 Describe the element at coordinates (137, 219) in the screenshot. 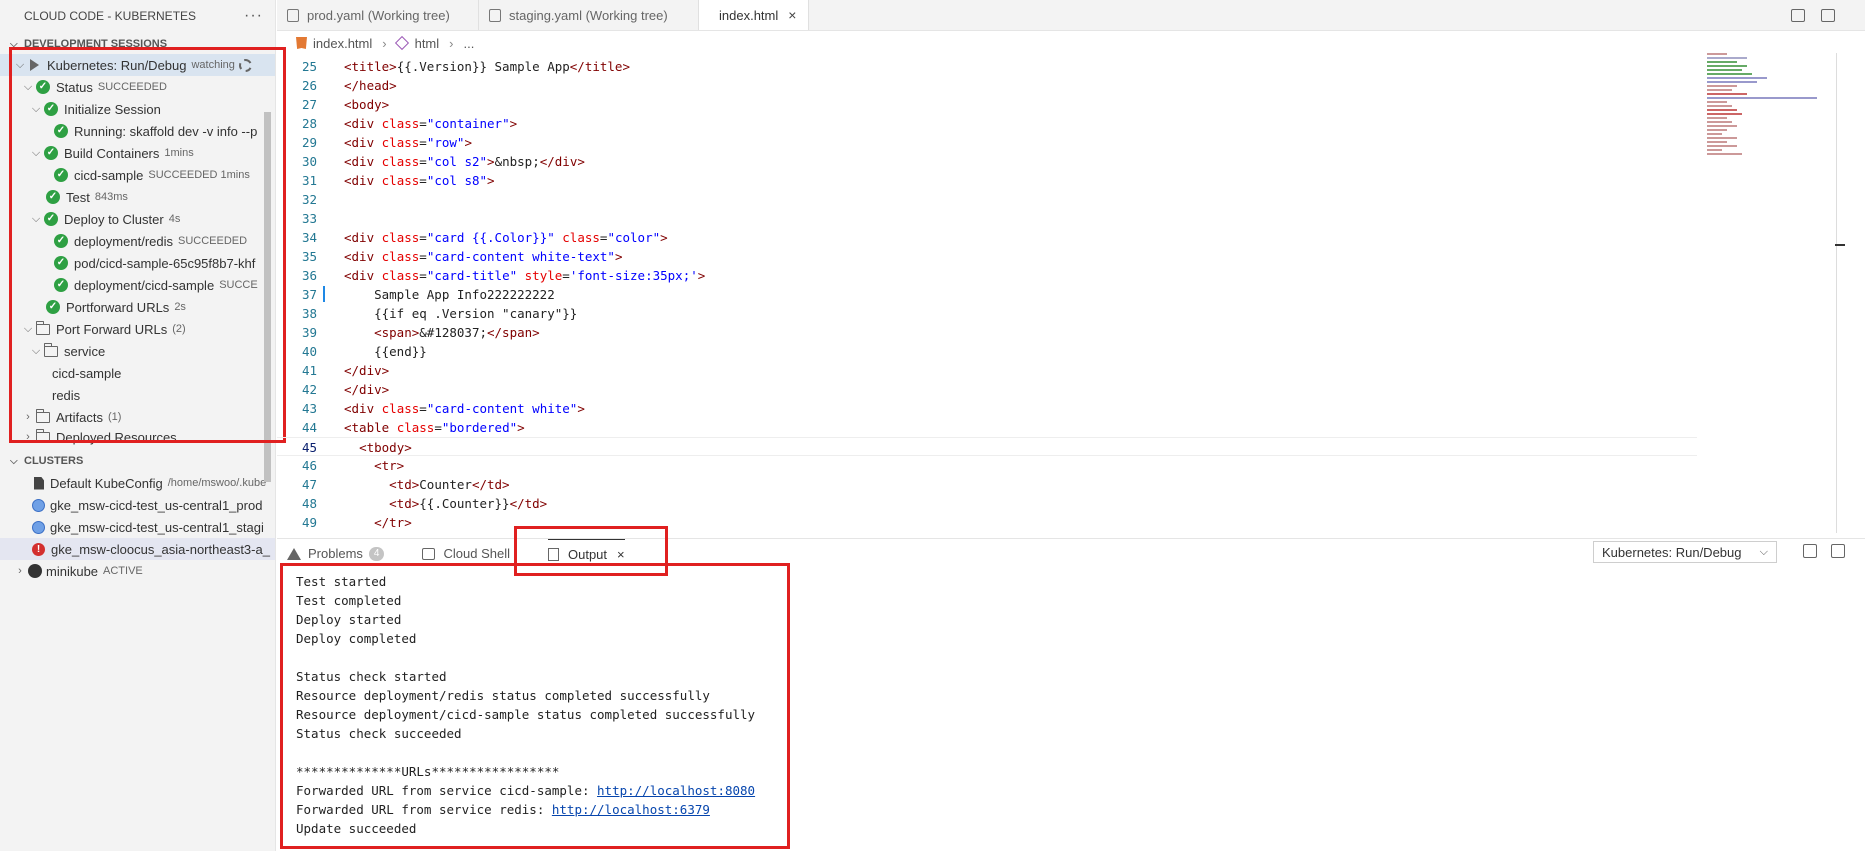

I see `tree-item-deploy: ⌵ ✓ Deploy to Cluster 4s` at that location.